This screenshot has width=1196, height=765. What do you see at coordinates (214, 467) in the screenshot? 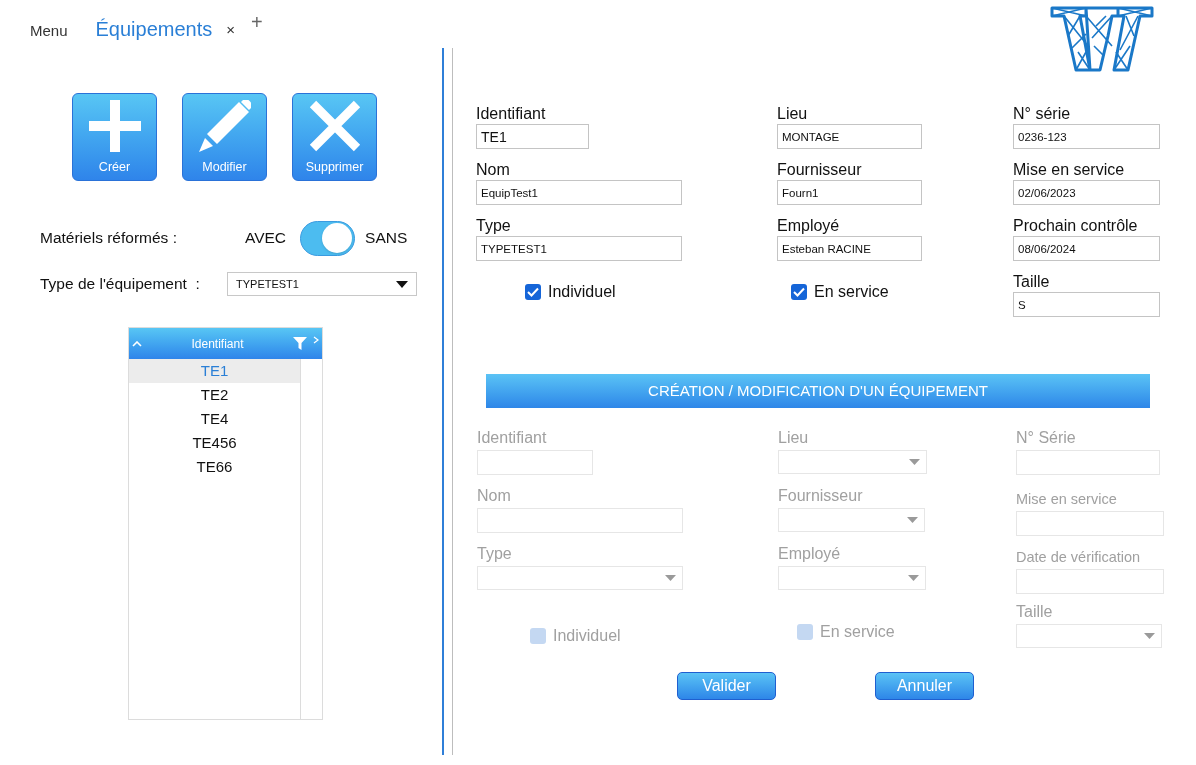
I see `list-row: TE66` at bounding box center [214, 467].